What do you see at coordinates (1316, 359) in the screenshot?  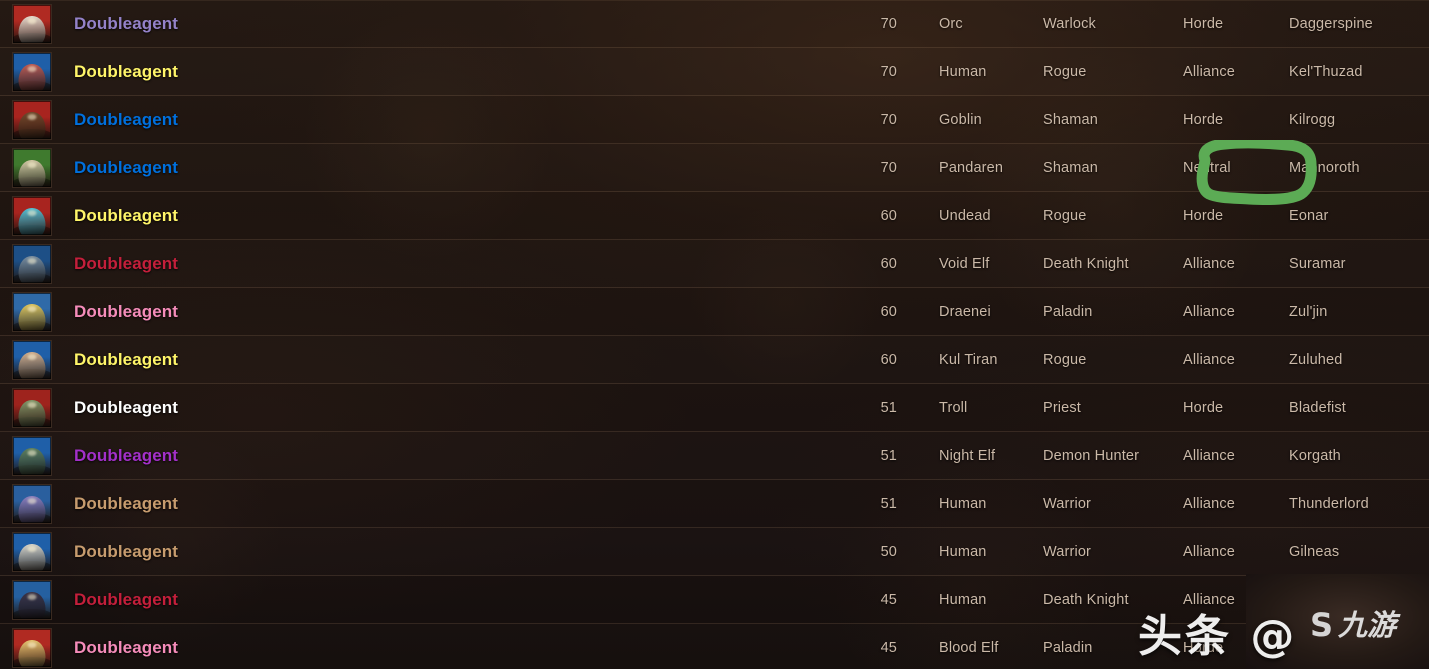 I see `character-realm: Zuluhed` at bounding box center [1316, 359].